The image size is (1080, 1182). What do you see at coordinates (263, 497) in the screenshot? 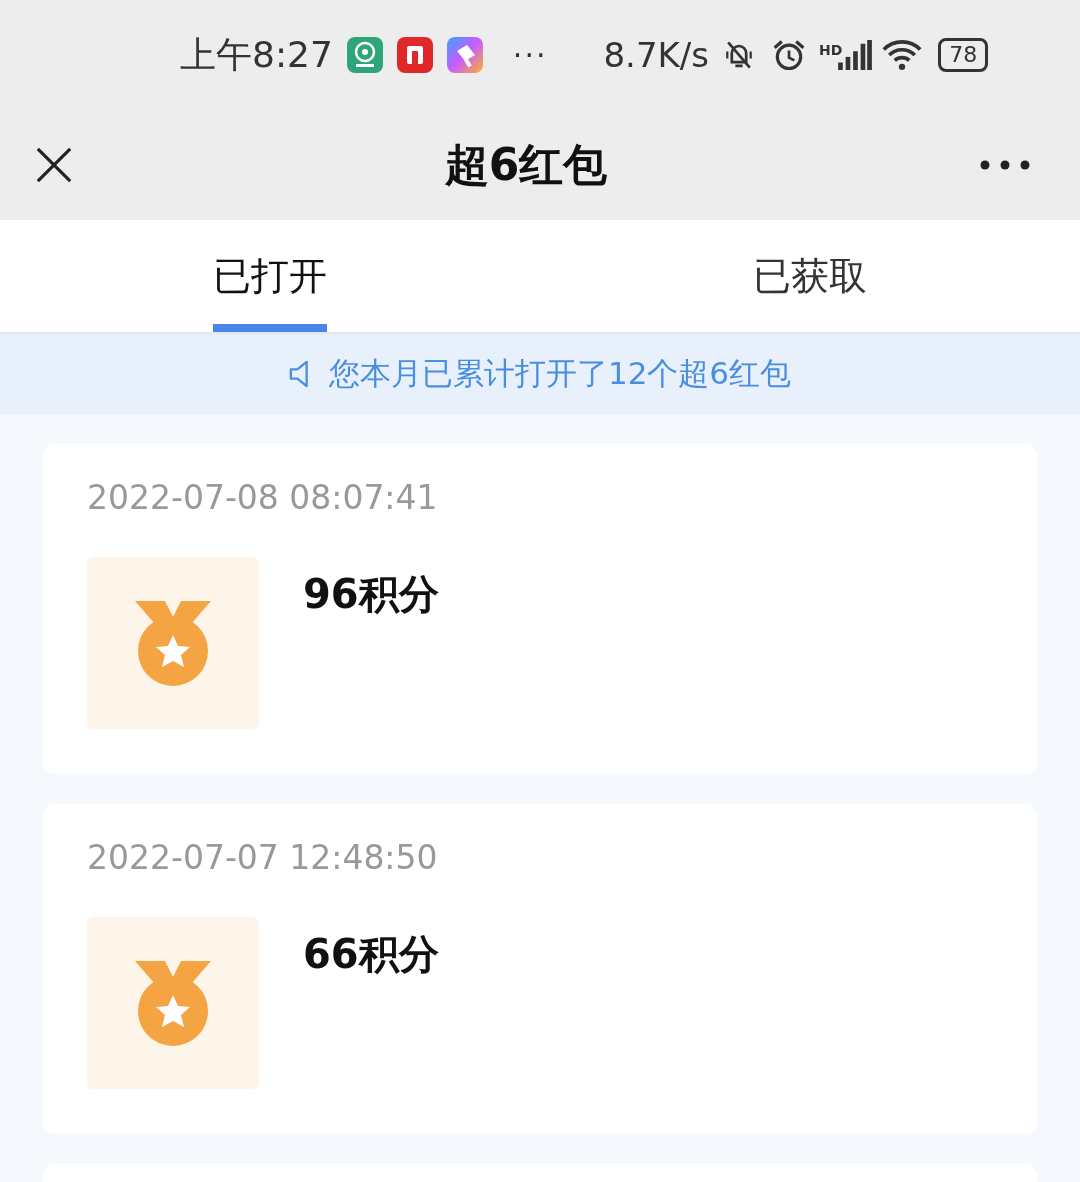
I see `record-time: 2022-07-08 08:07:41` at bounding box center [263, 497].